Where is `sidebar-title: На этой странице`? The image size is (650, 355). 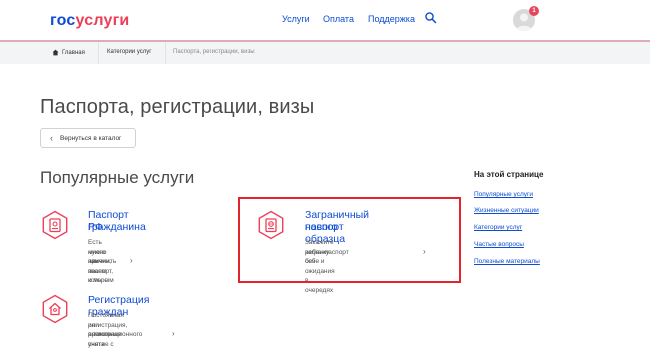 sidebar-title: На этой странице is located at coordinates (509, 174).